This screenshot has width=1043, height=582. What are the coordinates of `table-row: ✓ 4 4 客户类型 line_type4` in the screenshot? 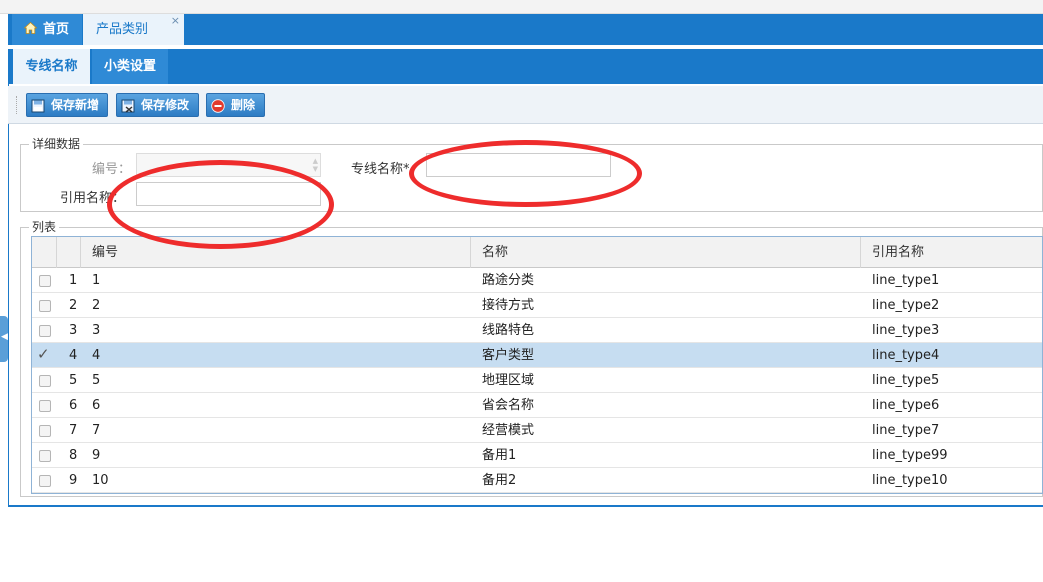 It's located at (537, 355).